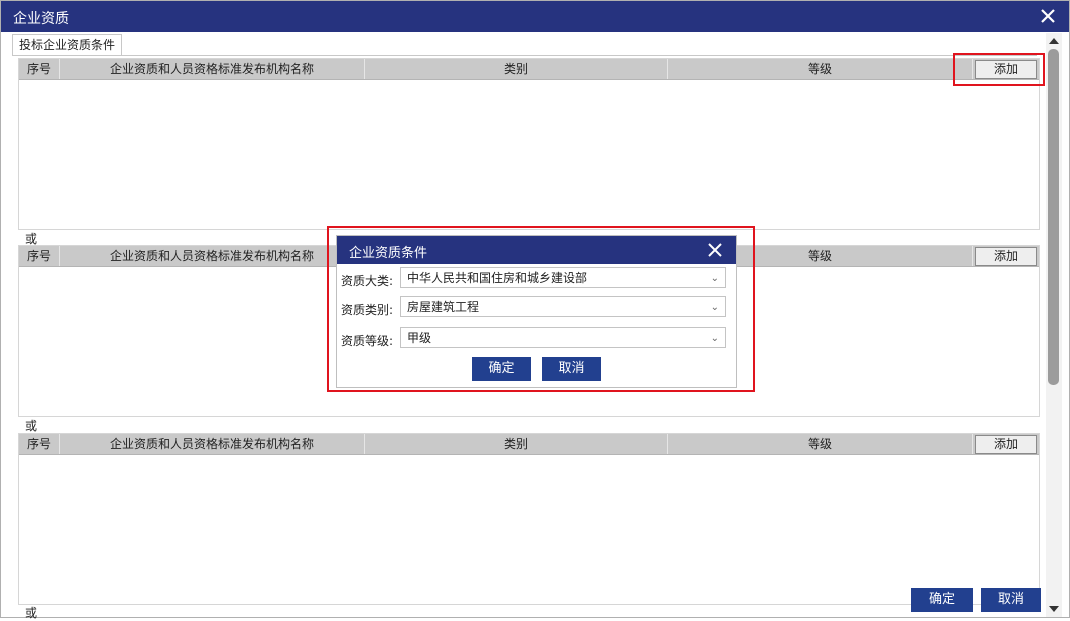 The image size is (1070, 621). What do you see at coordinates (524, 55) in the screenshot?
I see `tab-divider` at bounding box center [524, 55].